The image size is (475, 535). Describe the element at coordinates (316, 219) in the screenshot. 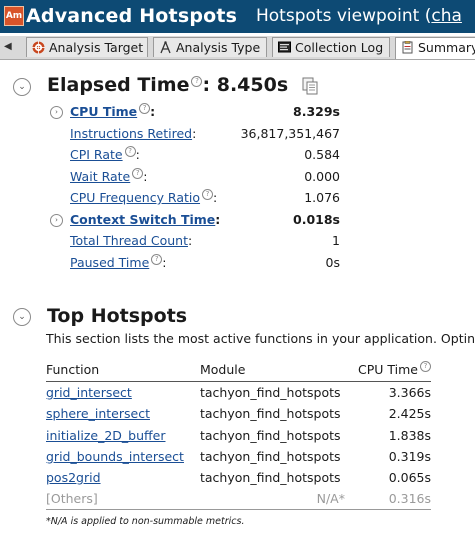

I see `metric-context-switch-time-value: 0.018s` at that location.